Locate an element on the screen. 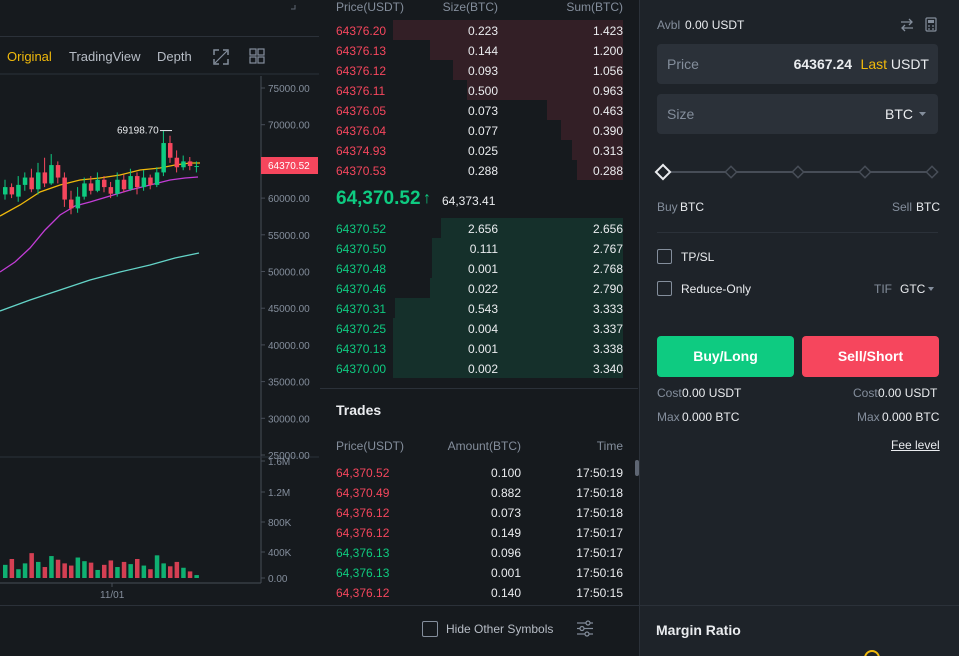  orderbook-sum: 1.200 is located at coordinates (607, 51).